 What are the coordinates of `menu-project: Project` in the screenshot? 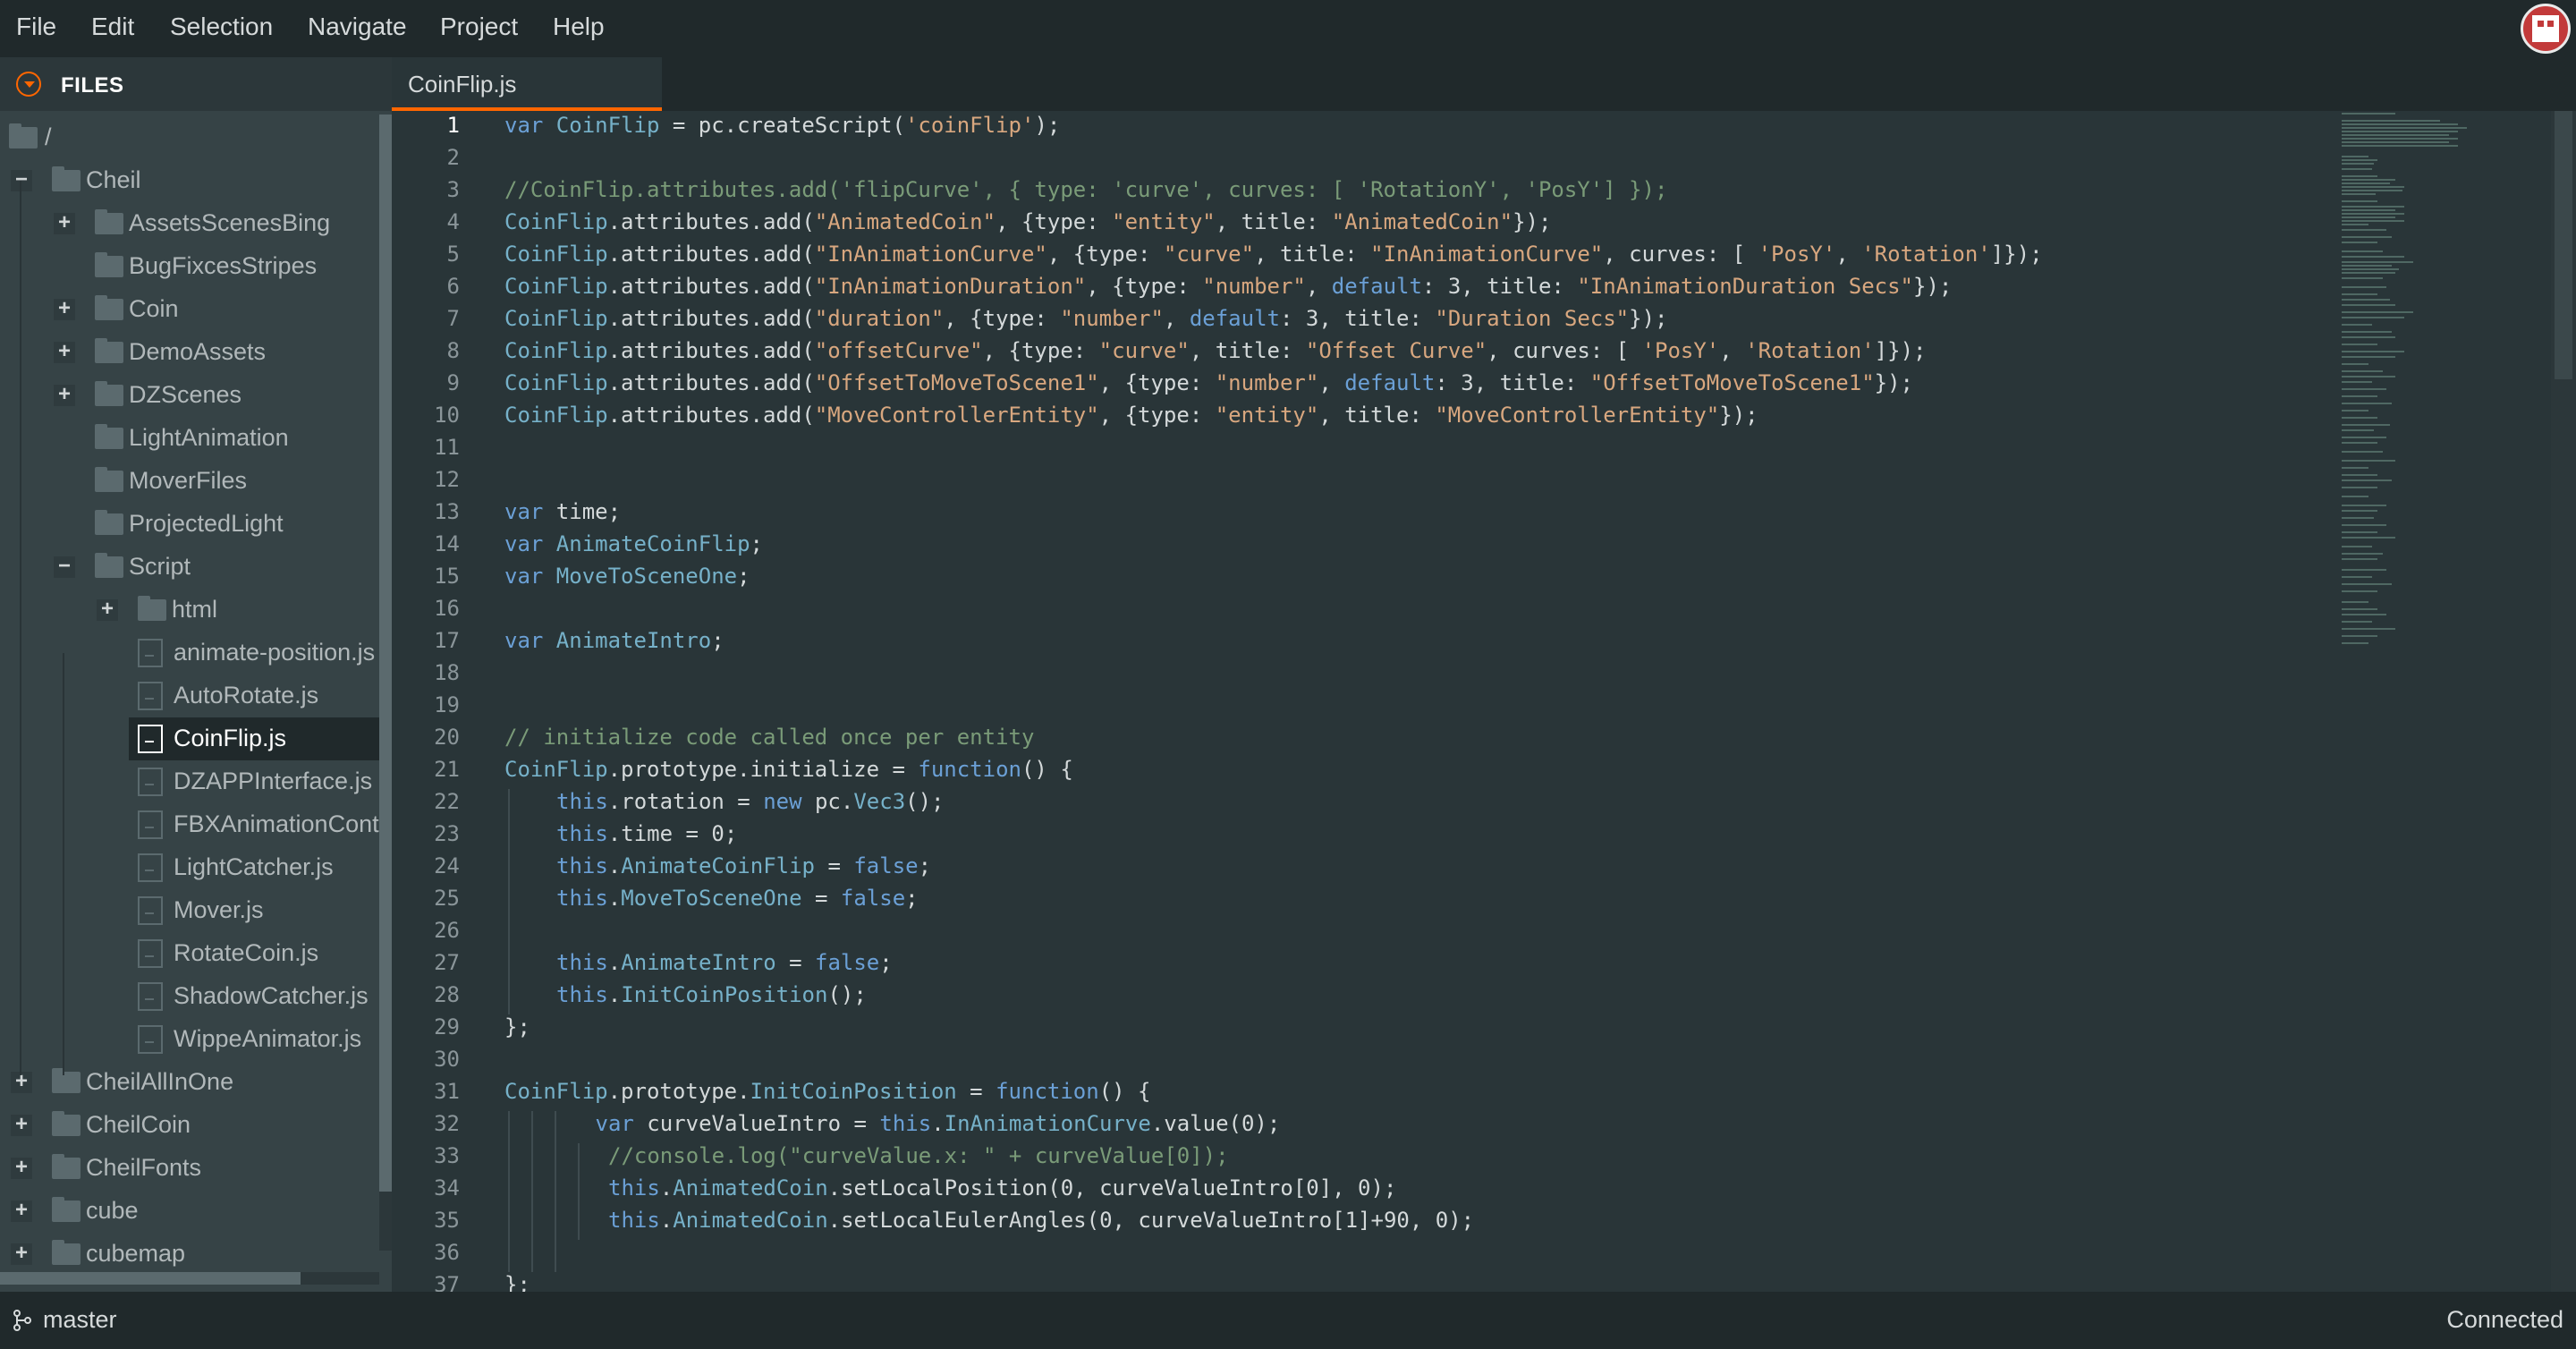 It's located at (479, 27).